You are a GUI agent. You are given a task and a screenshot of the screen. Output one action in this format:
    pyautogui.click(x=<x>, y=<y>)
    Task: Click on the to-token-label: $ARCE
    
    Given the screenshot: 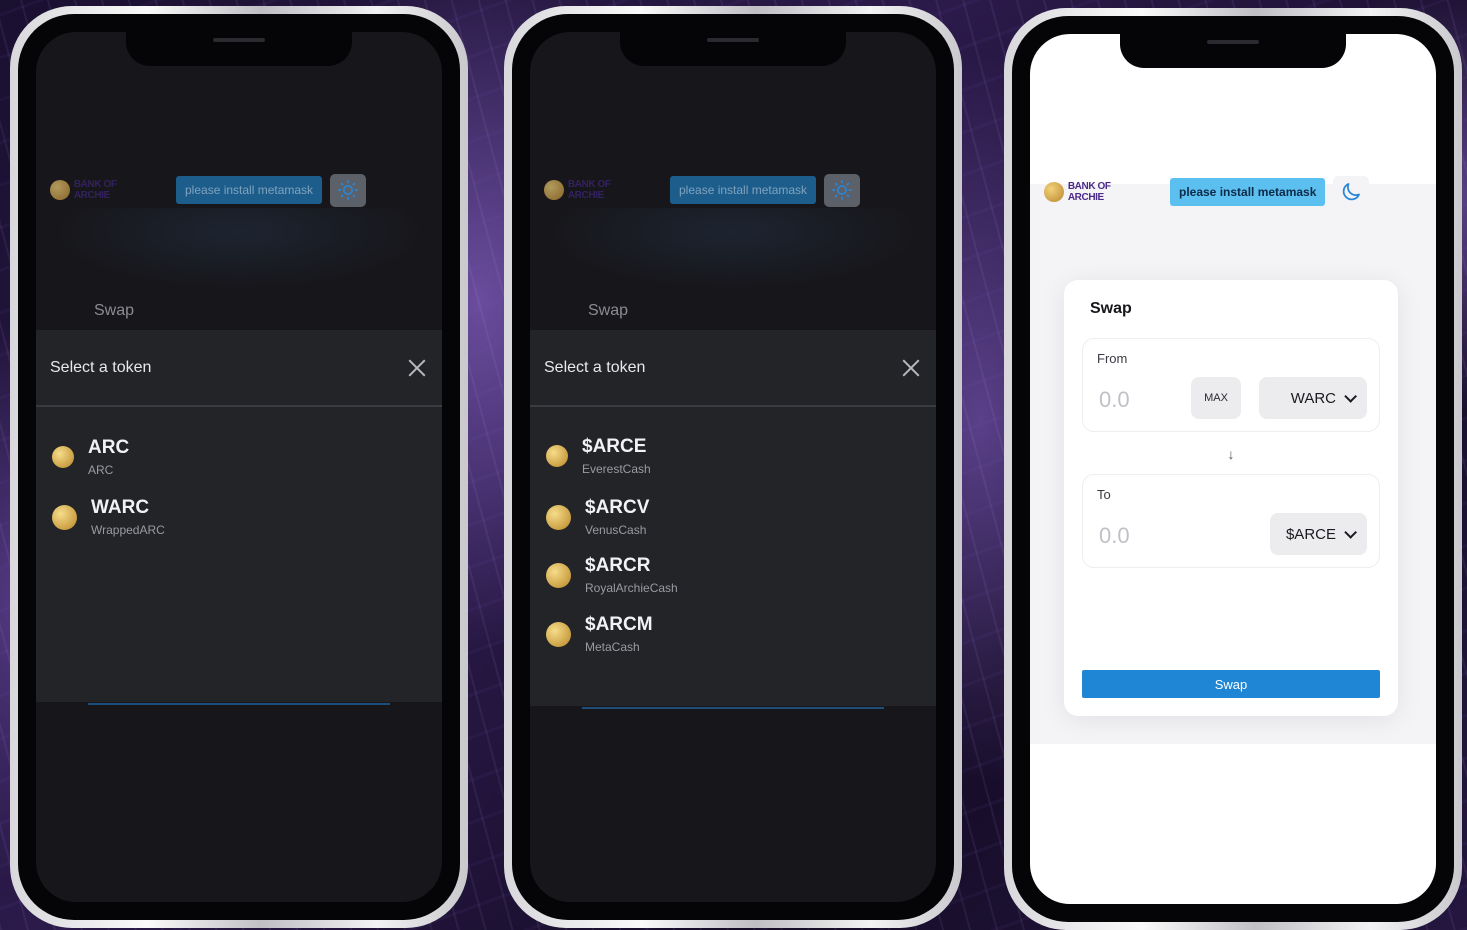 What is the action you would take?
    pyautogui.click(x=1310, y=534)
    